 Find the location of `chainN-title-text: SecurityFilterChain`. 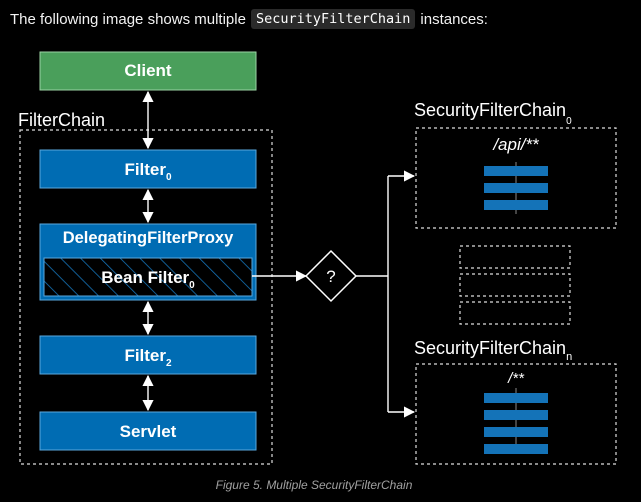

chainN-title-text: SecurityFilterChain is located at coordinates (490, 348).